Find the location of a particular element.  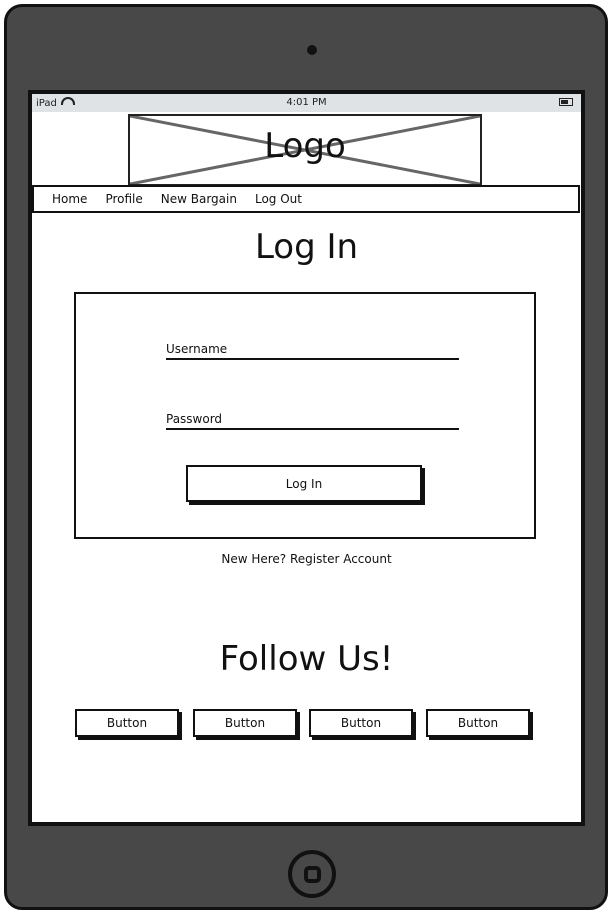

social-button-3: Button is located at coordinates (361, 723).